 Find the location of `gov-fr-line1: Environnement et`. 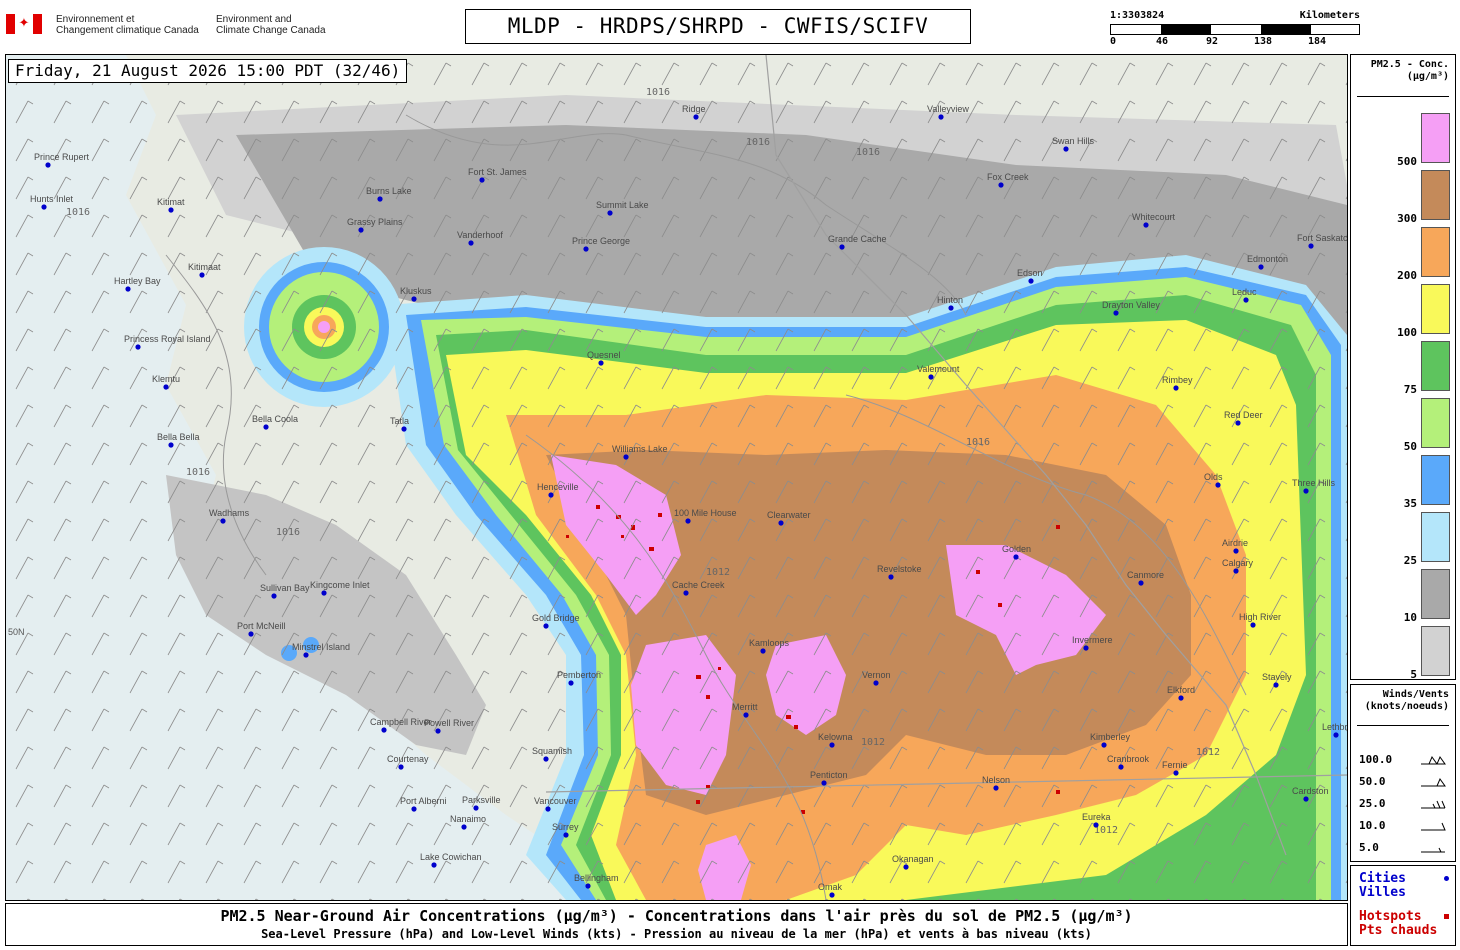

gov-fr-line1: Environnement et is located at coordinates (95, 19).